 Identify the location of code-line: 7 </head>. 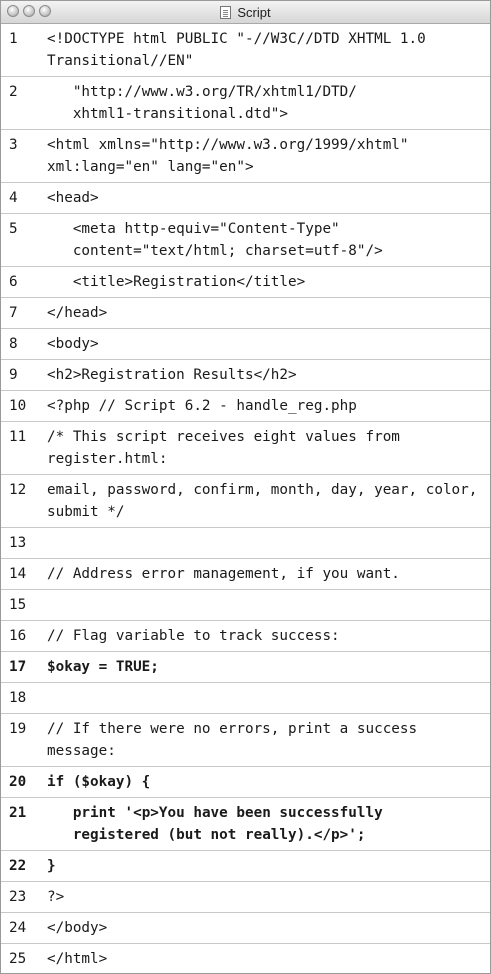
(245, 313).